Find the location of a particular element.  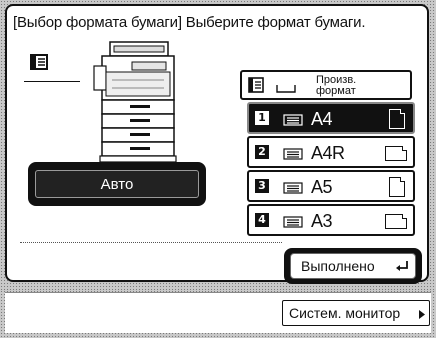

paper-tray-icon is located at coordinates (39, 62).